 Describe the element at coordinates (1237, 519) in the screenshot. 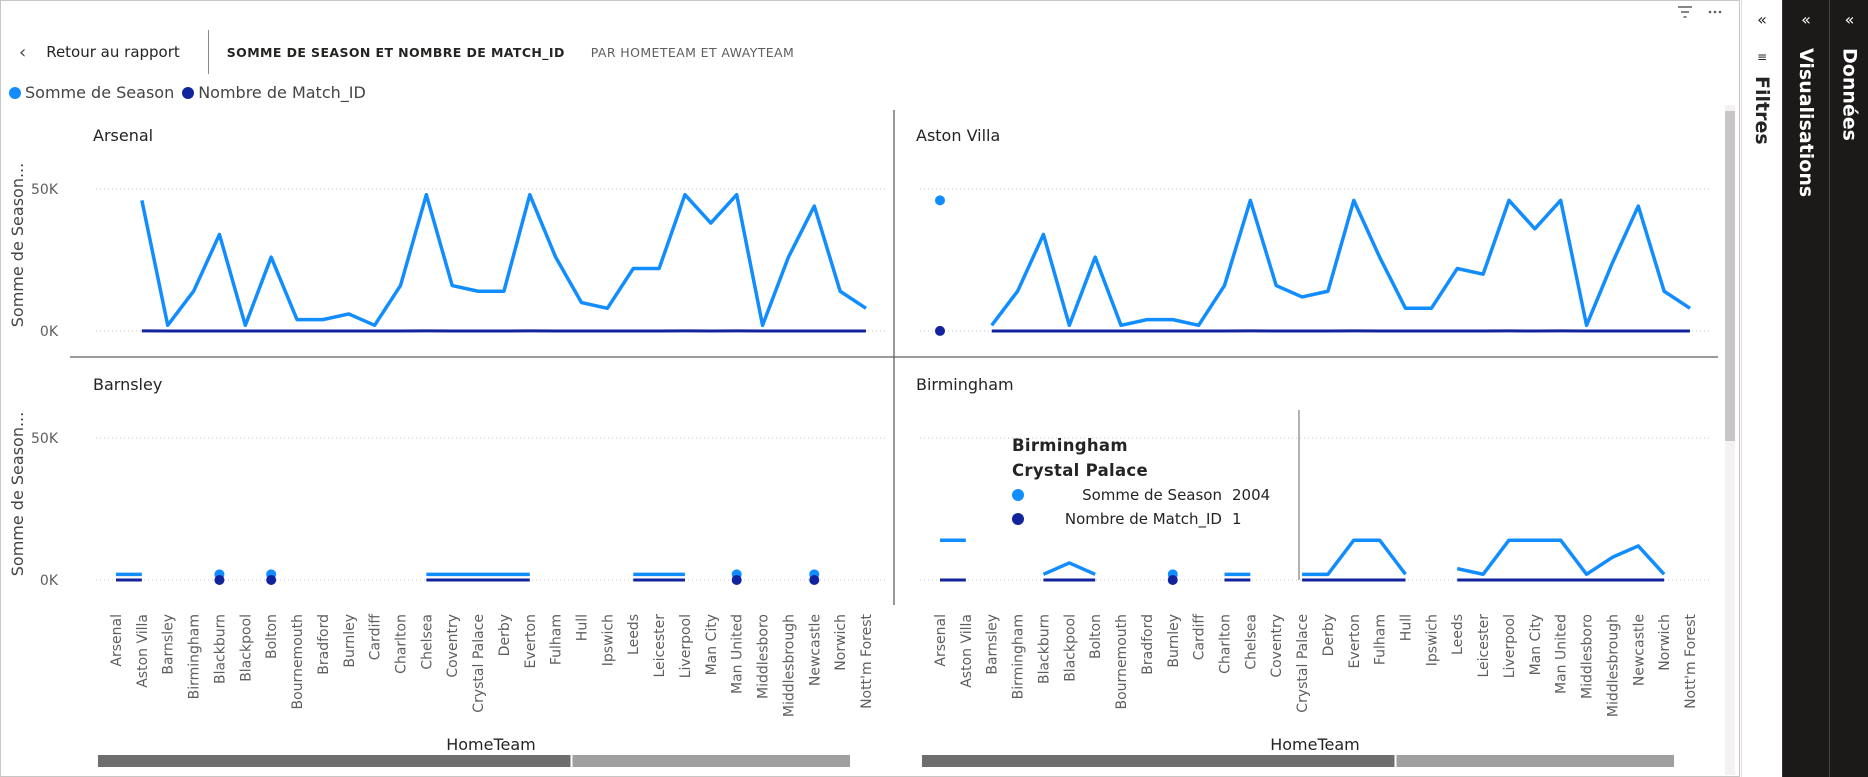

I see `tooltip-value: 1` at that location.